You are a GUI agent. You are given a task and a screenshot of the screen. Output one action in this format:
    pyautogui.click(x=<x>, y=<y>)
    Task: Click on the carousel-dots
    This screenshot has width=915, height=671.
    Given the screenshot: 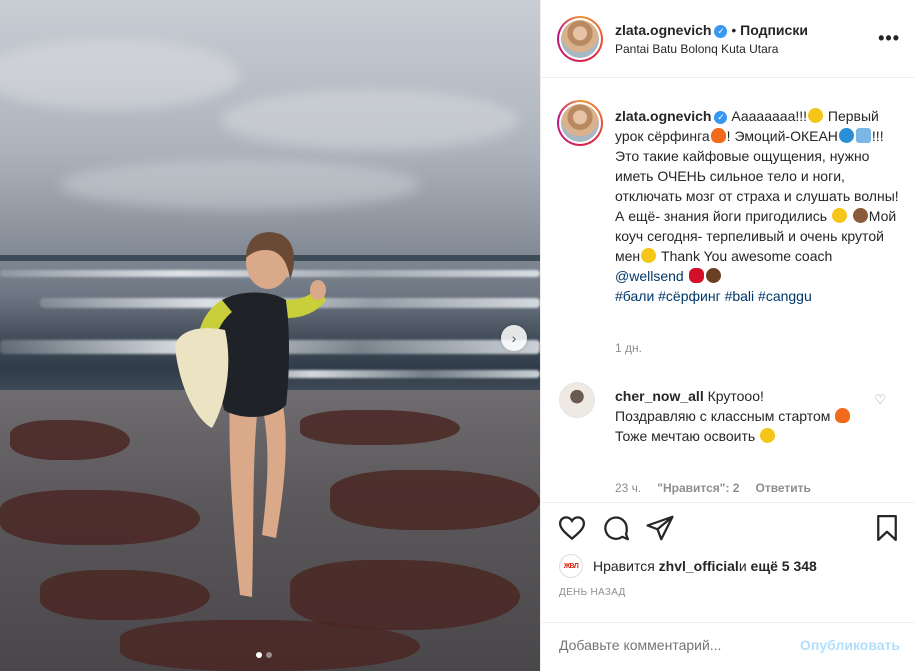 What is the action you would take?
    pyautogui.click(x=264, y=655)
    